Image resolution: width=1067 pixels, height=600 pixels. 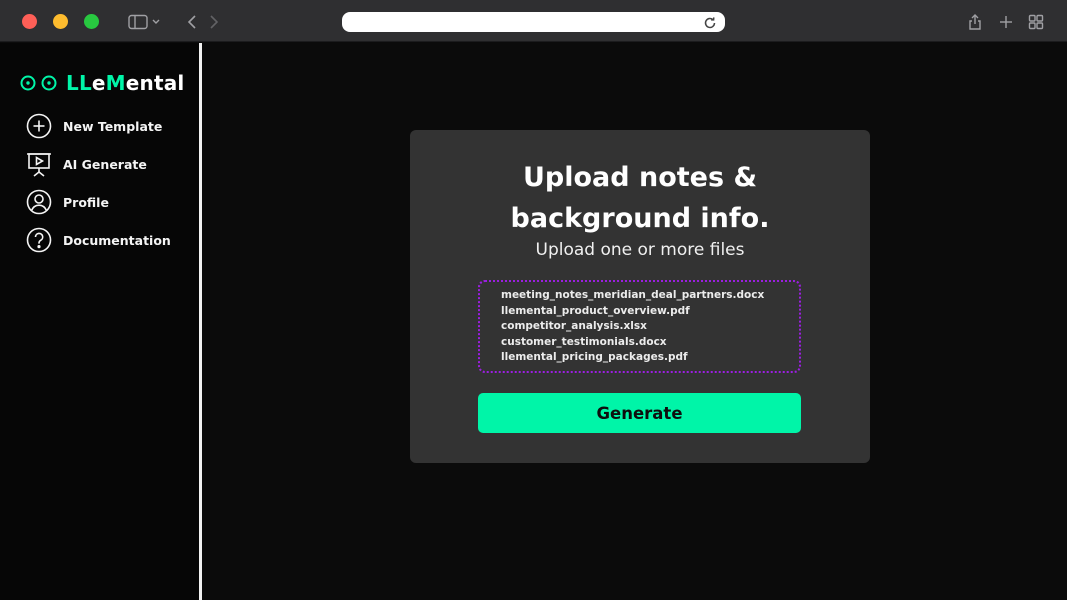 I want to click on sidebar-item-documentation: Documentation, so click(x=98, y=240).